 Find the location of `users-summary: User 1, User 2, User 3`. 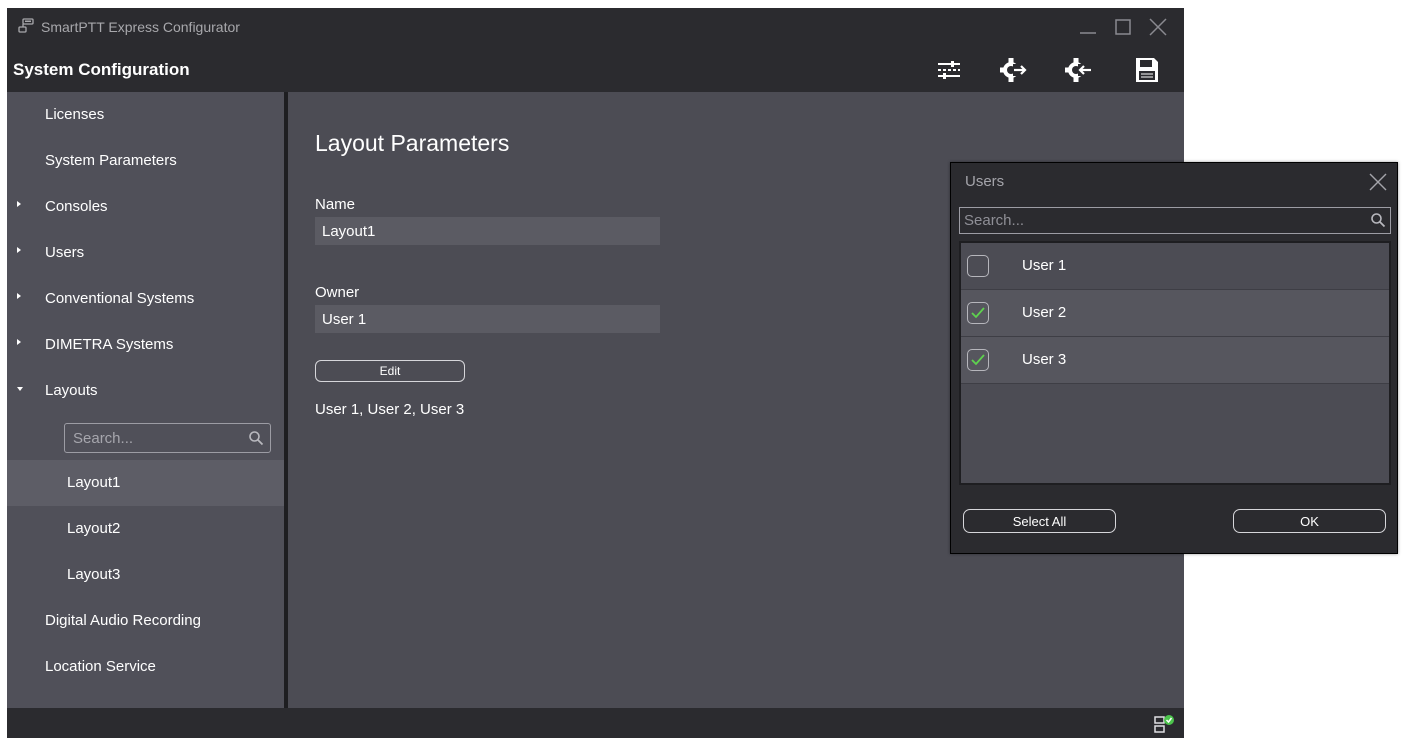

users-summary: User 1, User 2, User 3 is located at coordinates (390, 409).